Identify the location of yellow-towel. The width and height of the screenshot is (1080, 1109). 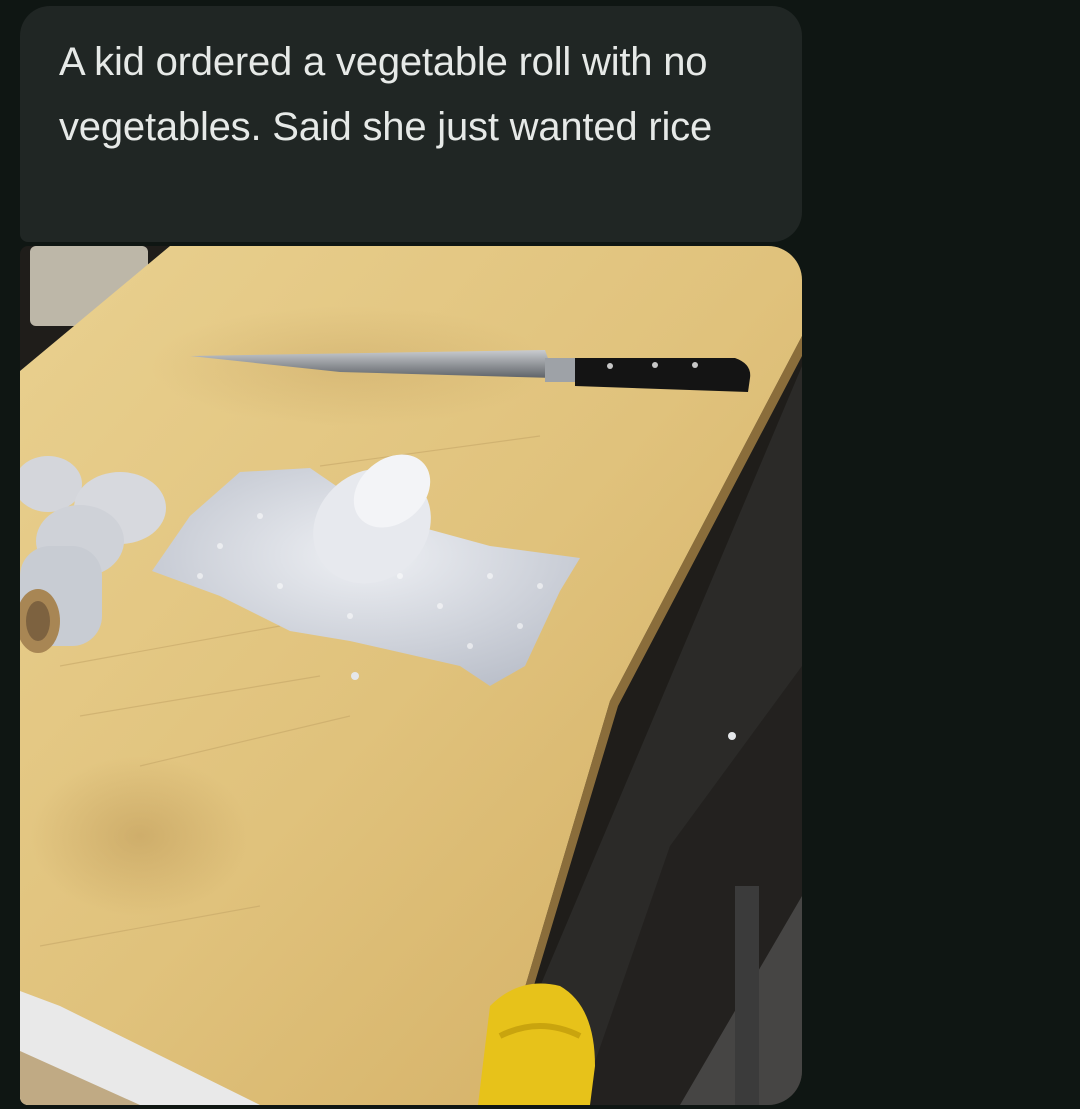
(536, 1044).